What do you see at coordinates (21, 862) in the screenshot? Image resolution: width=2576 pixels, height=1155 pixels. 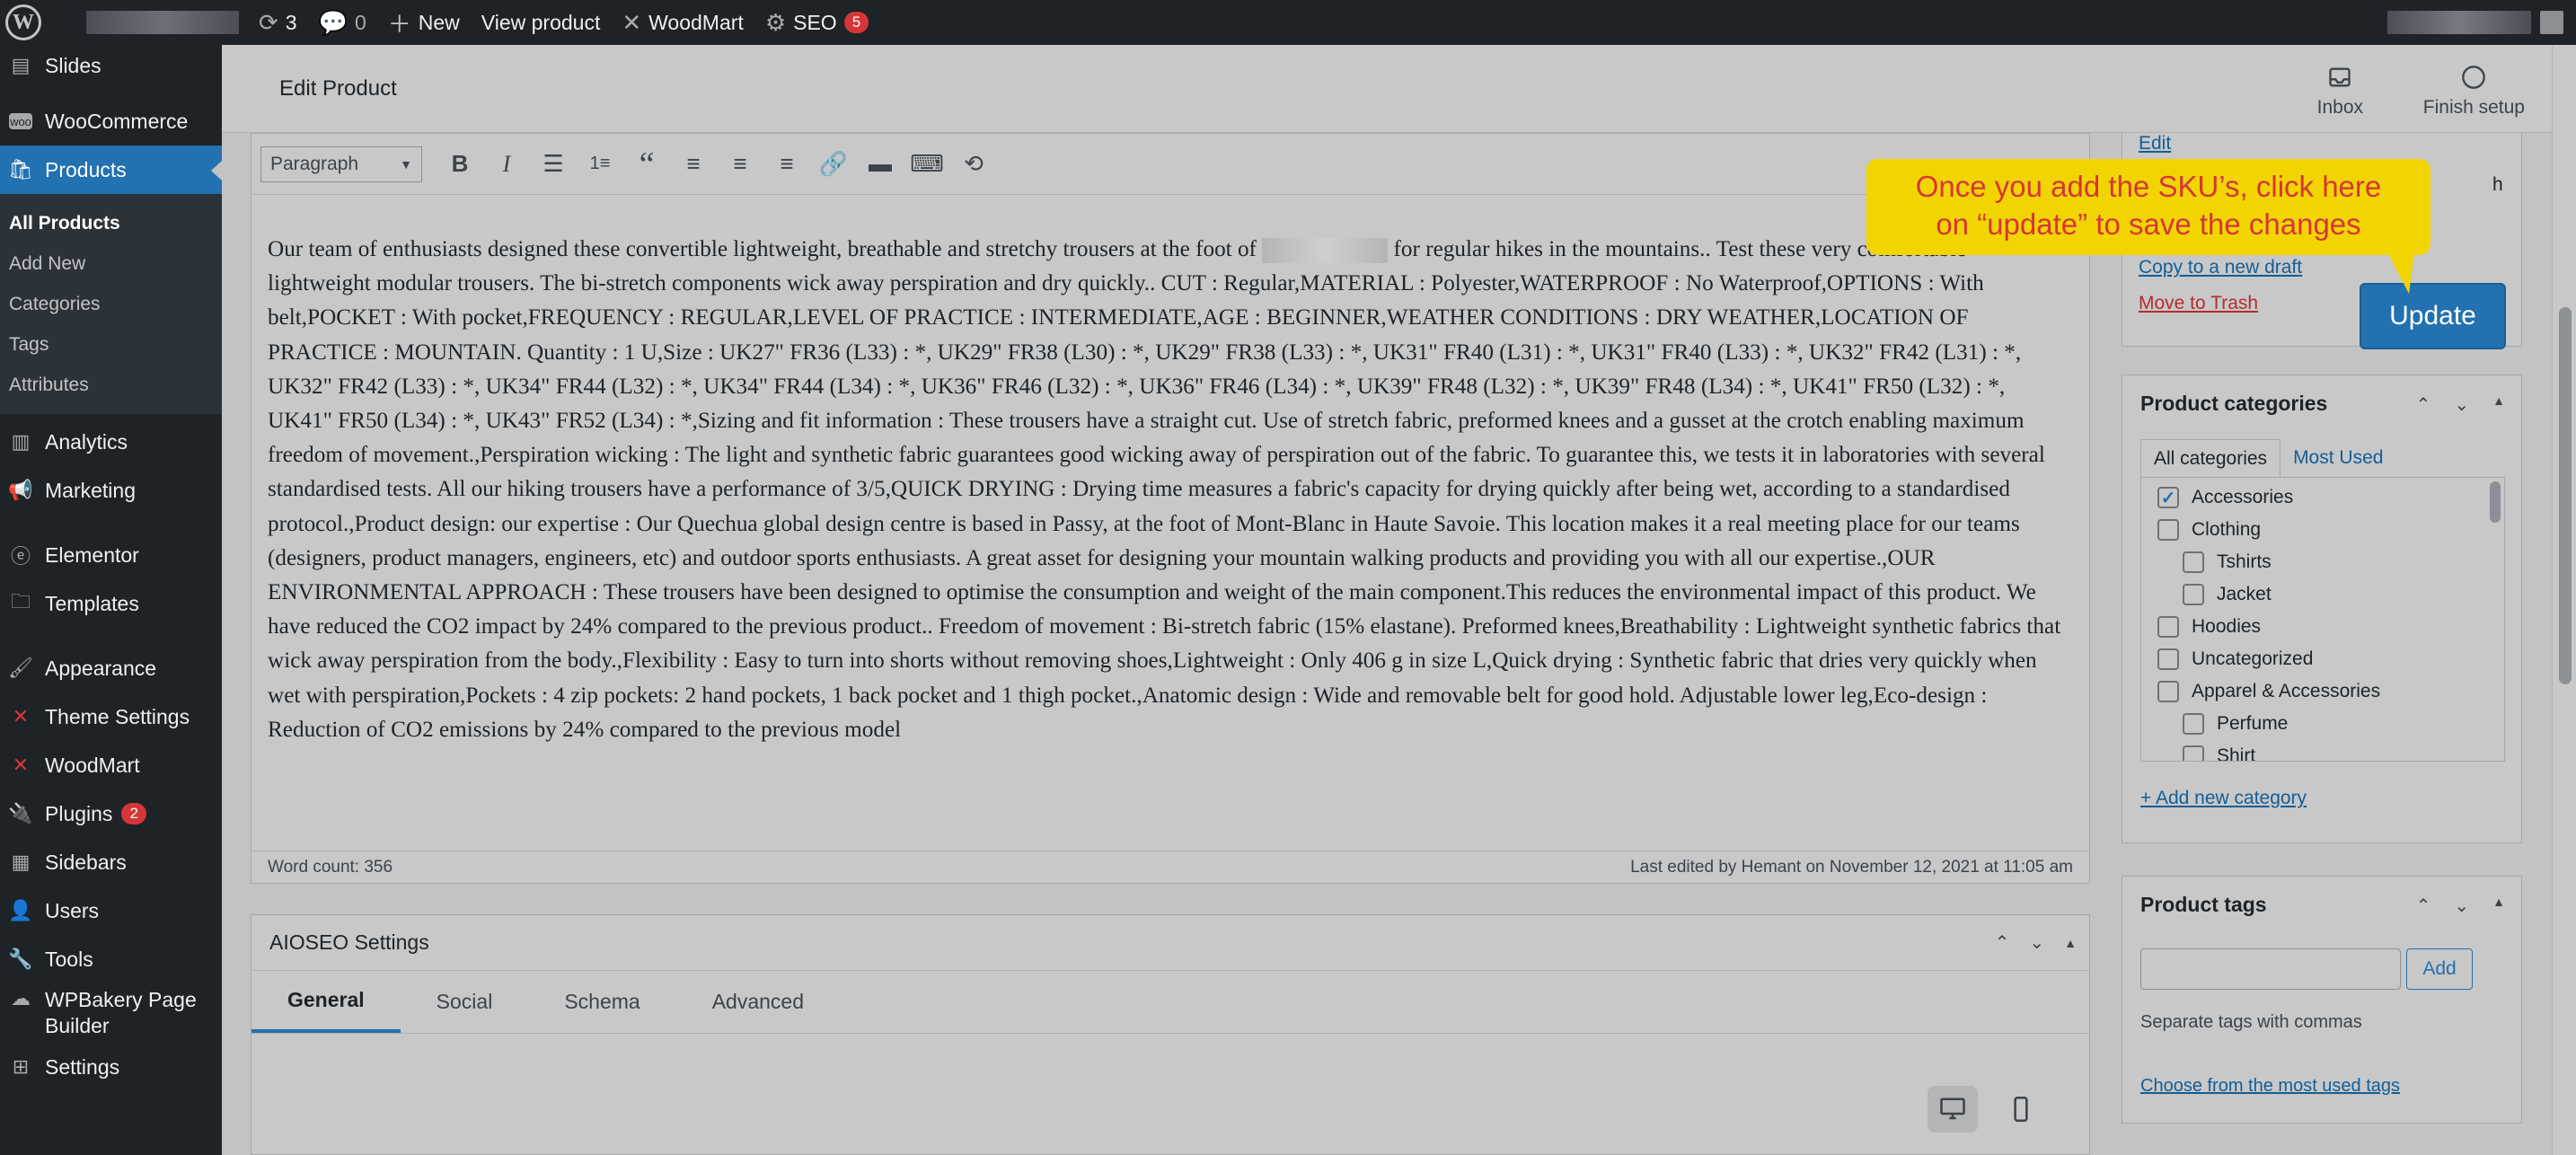 I see `sidebars-icon: ▦` at bounding box center [21, 862].